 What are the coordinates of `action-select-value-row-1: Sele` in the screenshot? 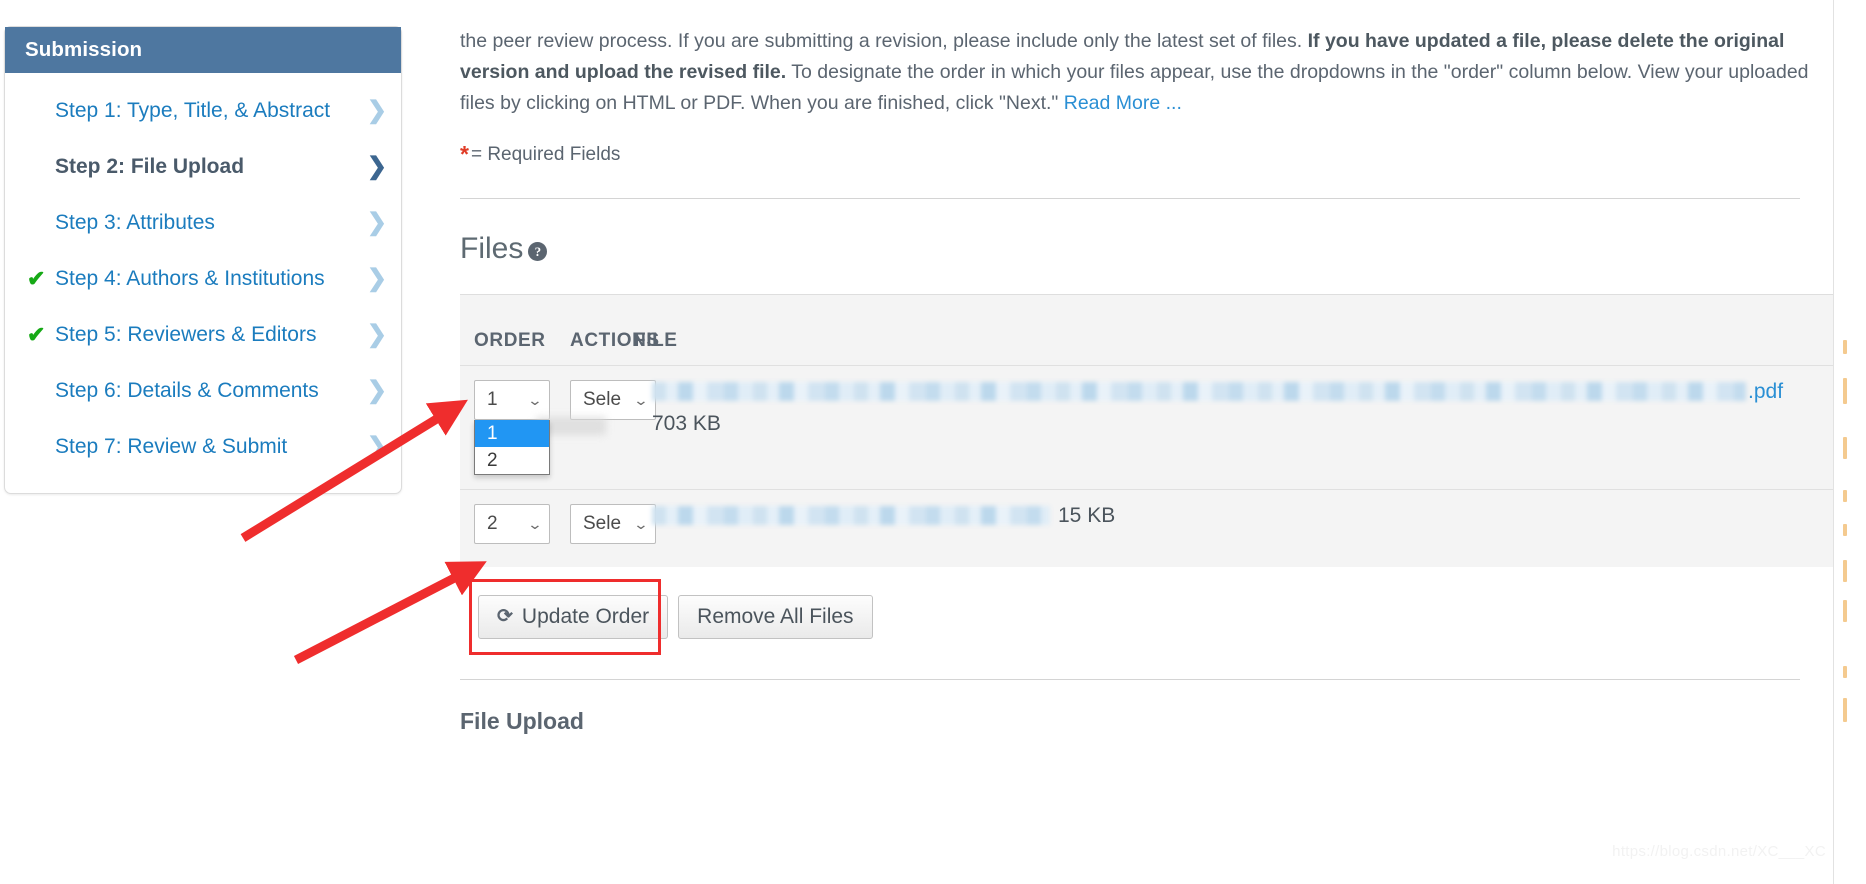 It's located at (602, 399).